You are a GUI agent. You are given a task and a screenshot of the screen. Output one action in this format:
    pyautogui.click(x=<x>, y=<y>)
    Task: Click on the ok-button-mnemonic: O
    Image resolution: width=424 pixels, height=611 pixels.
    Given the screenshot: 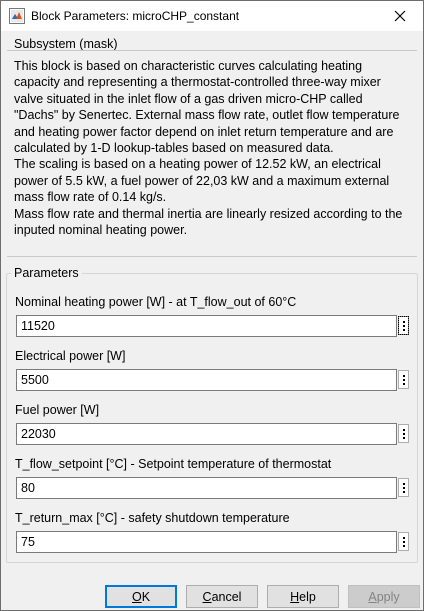 What is the action you would take?
    pyautogui.click(x=136, y=596)
    